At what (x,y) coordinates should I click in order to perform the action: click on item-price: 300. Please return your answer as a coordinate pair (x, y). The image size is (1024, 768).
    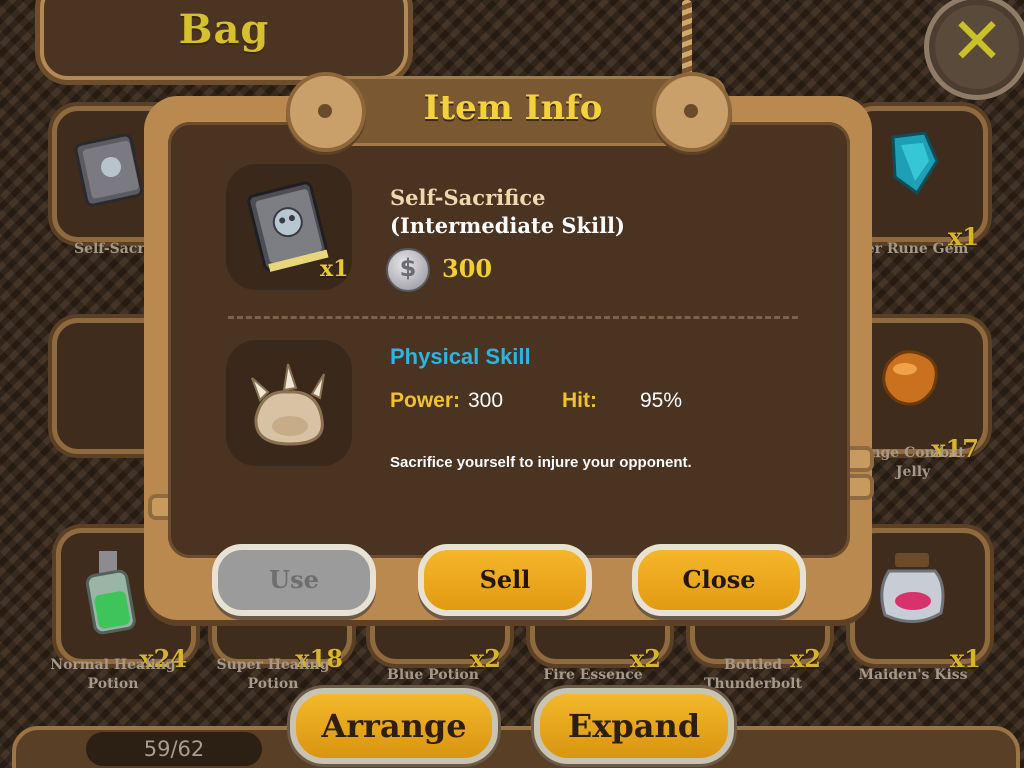
    Looking at the image, I should click on (467, 268).